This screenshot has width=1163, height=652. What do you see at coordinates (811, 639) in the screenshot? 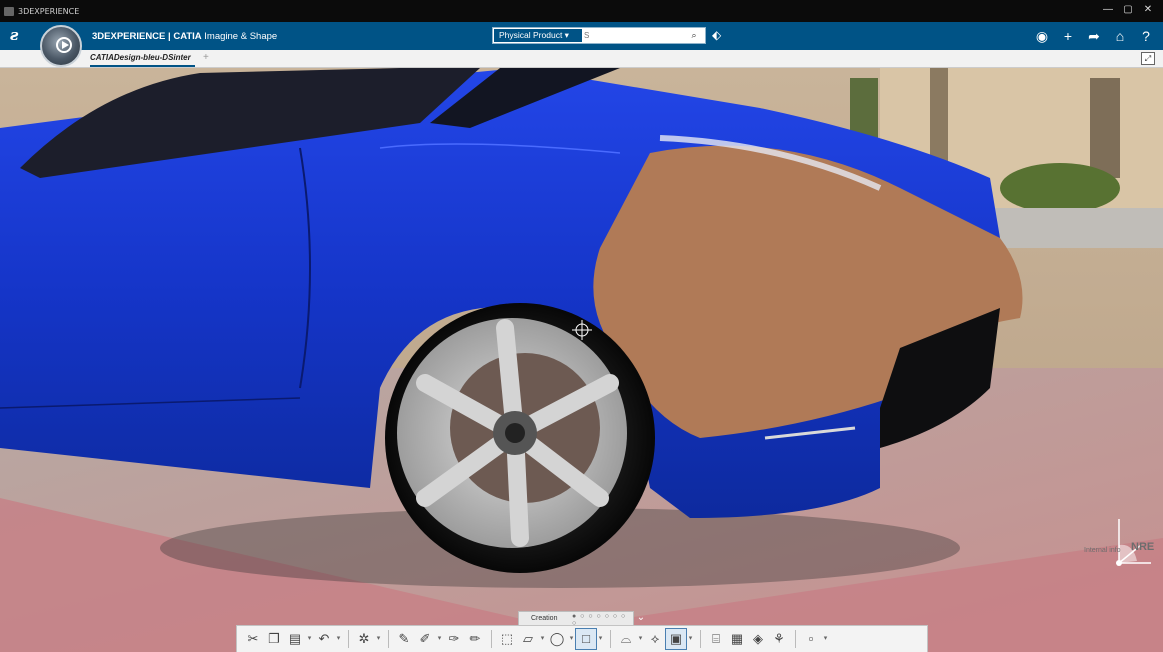
I see `point-icon: ▫` at bounding box center [811, 639].